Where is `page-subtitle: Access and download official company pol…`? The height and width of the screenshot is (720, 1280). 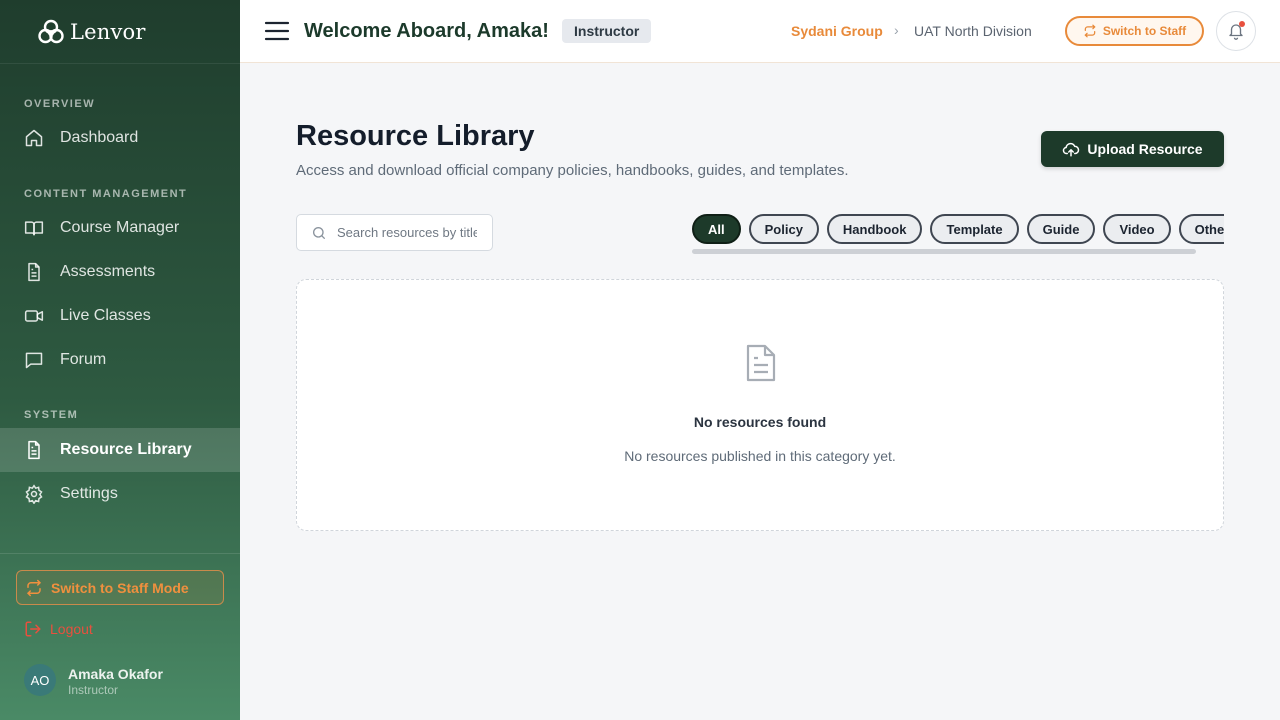 page-subtitle: Access and download official company pol… is located at coordinates (572, 170).